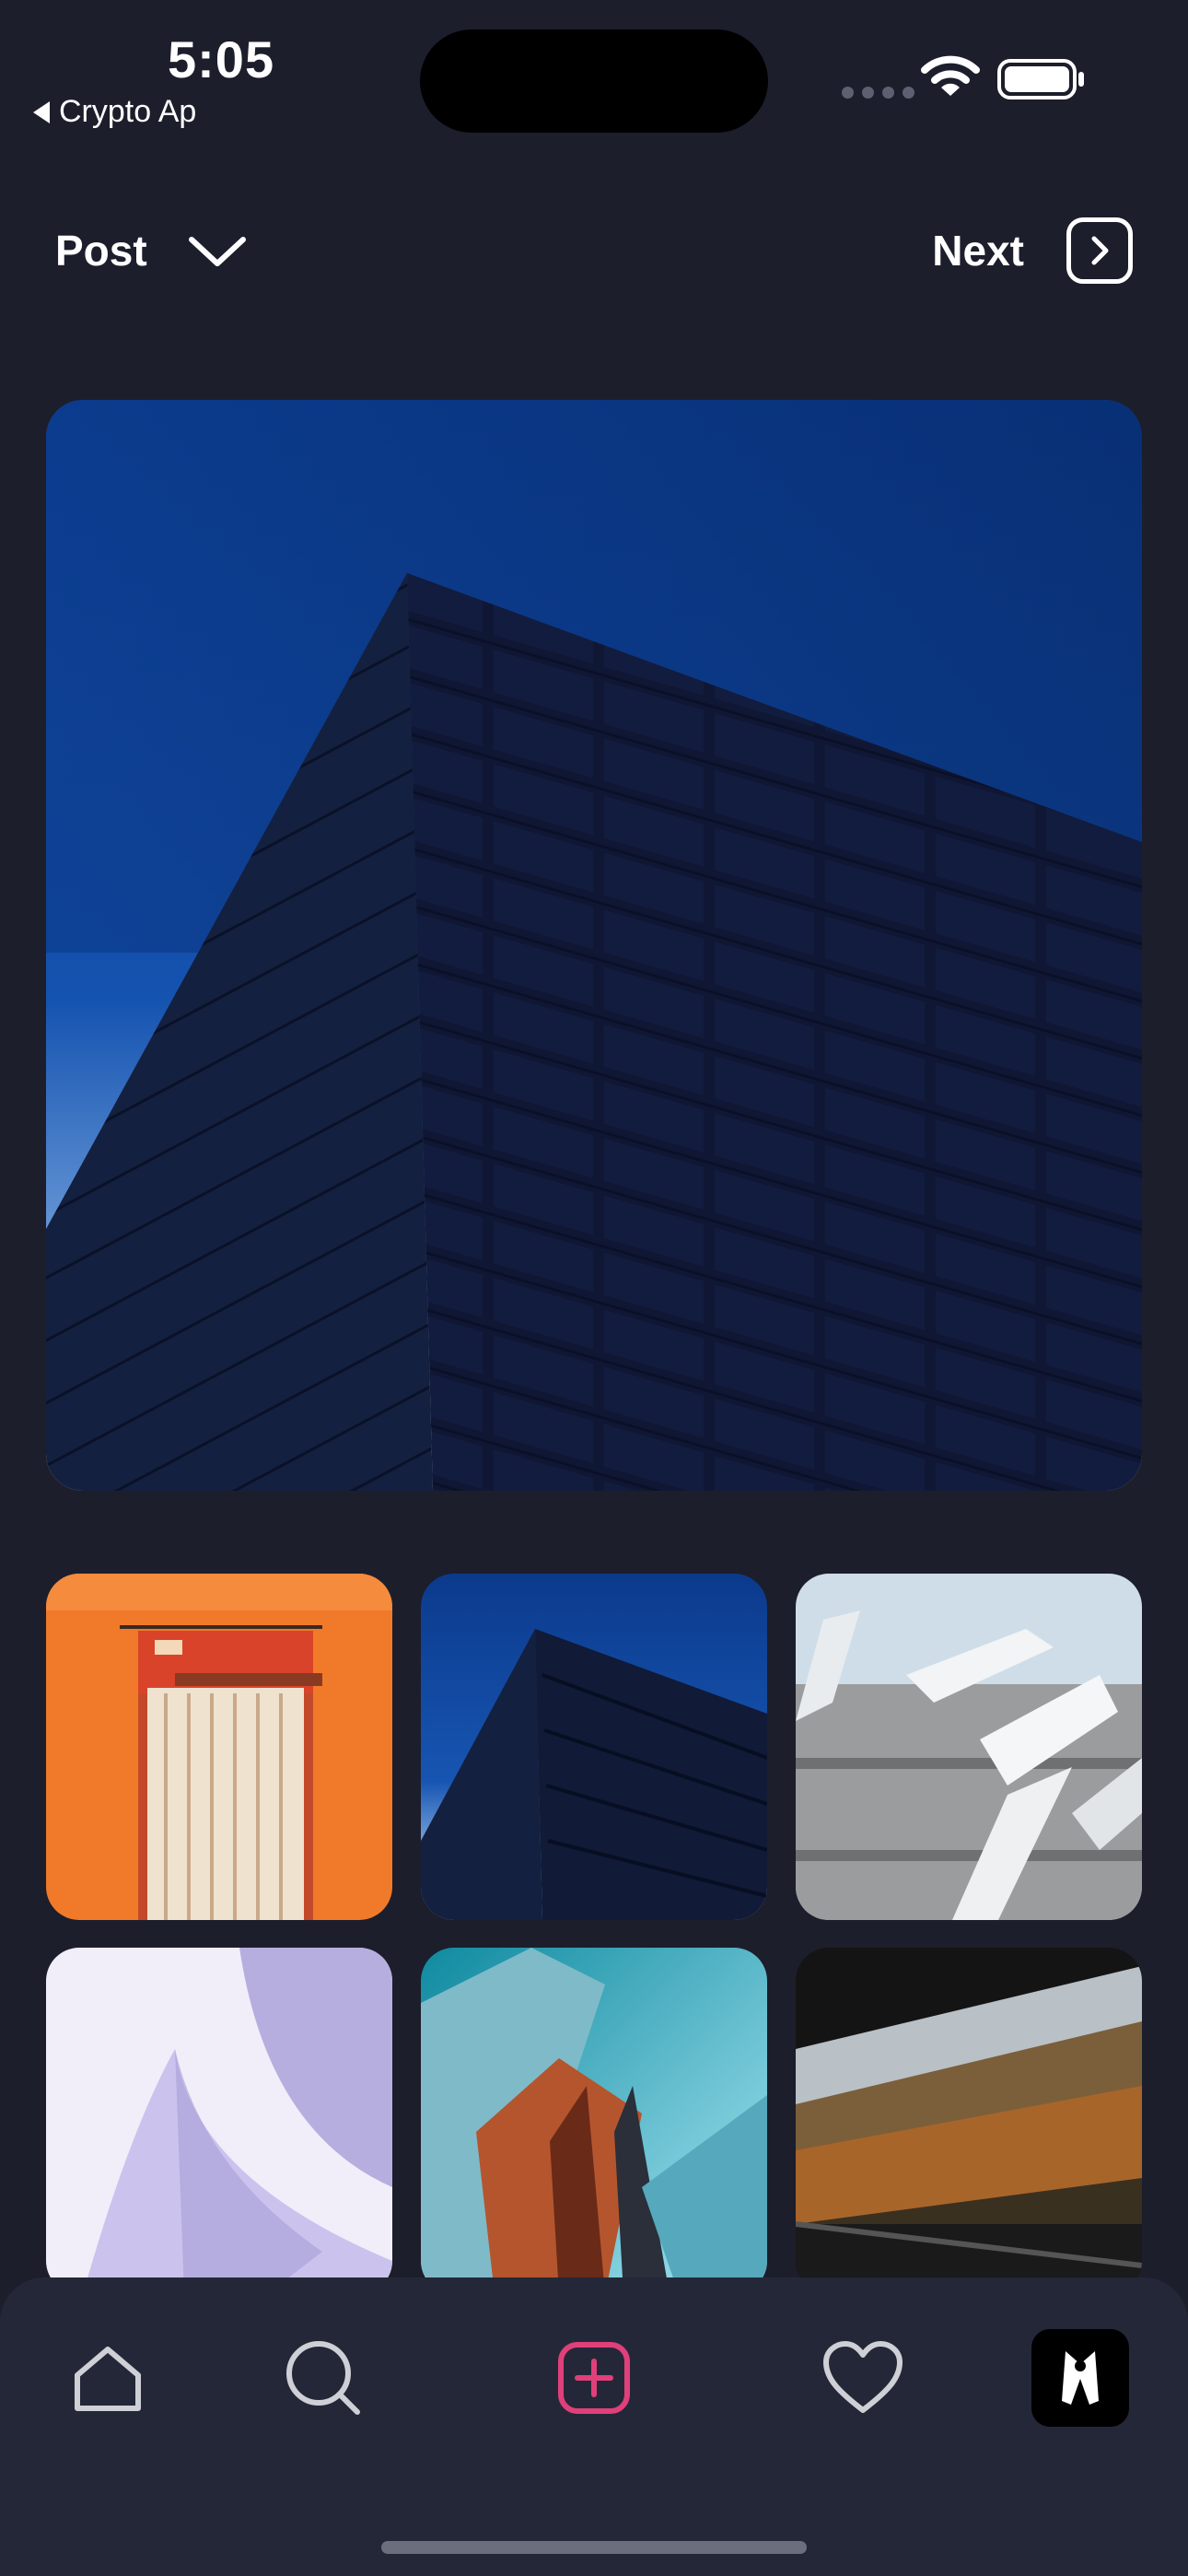 This screenshot has height=2576, width=1188. What do you see at coordinates (221, 59) in the screenshot?
I see `status-time: 5:05` at bounding box center [221, 59].